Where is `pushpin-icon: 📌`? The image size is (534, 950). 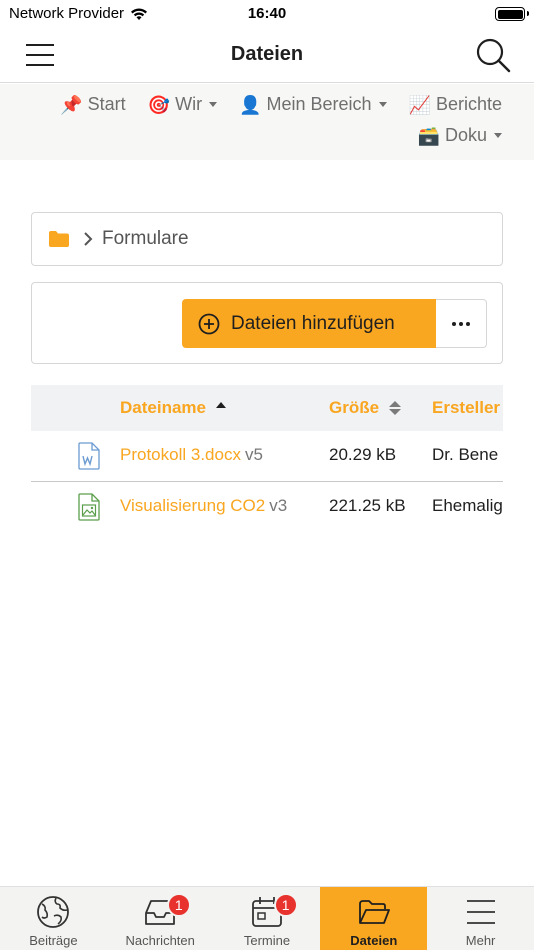 pushpin-icon: 📌 is located at coordinates (71, 104).